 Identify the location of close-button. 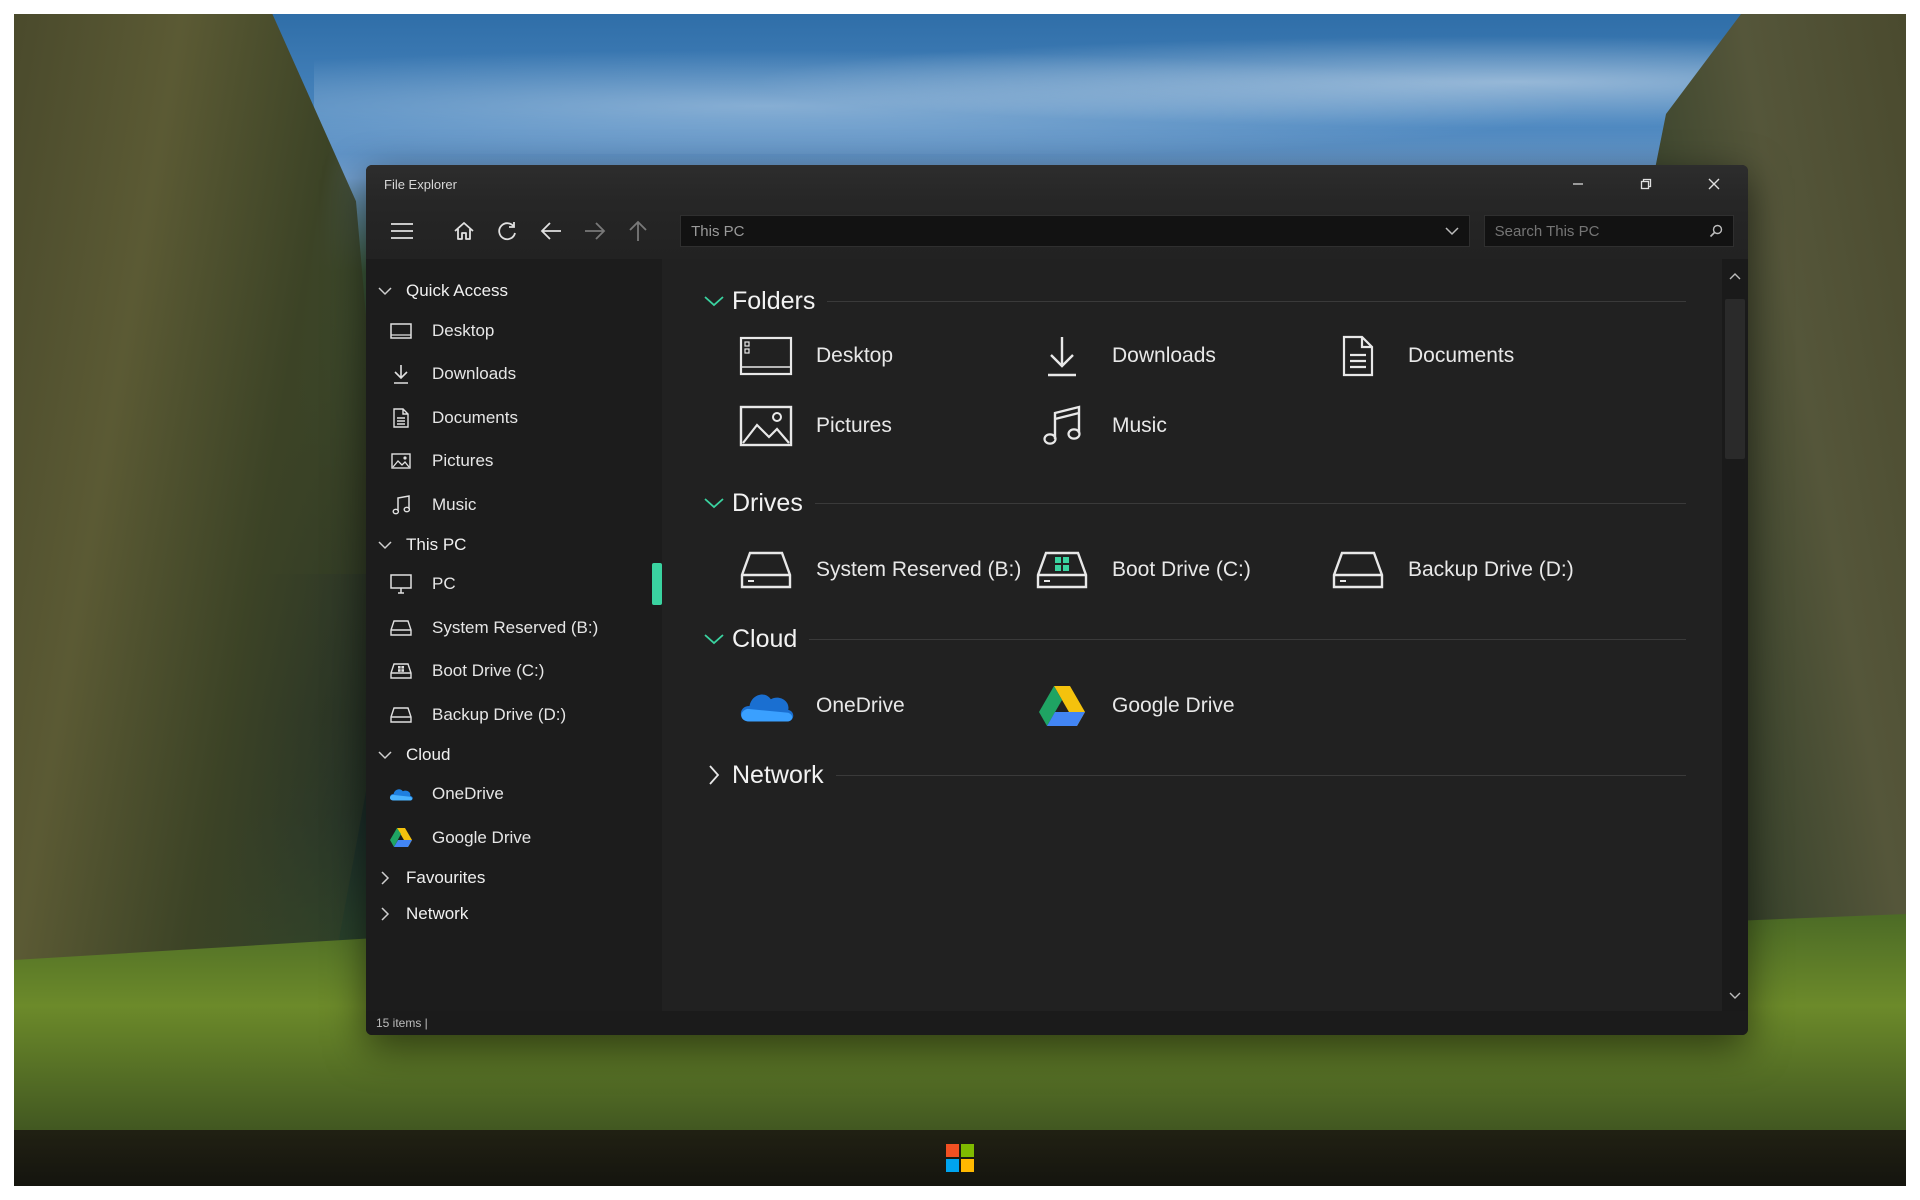
(1714, 184).